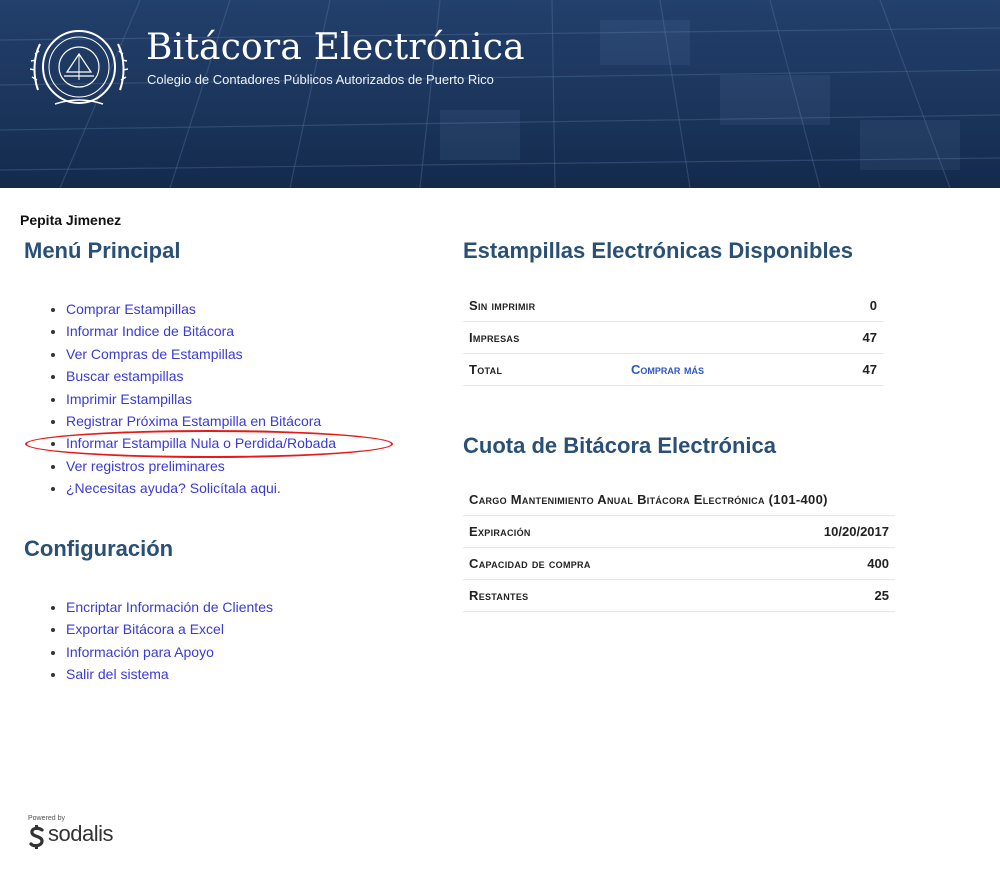 The height and width of the screenshot is (875, 1000). What do you see at coordinates (36, 837) in the screenshot?
I see `sodalis-logo-icon` at bounding box center [36, 837].